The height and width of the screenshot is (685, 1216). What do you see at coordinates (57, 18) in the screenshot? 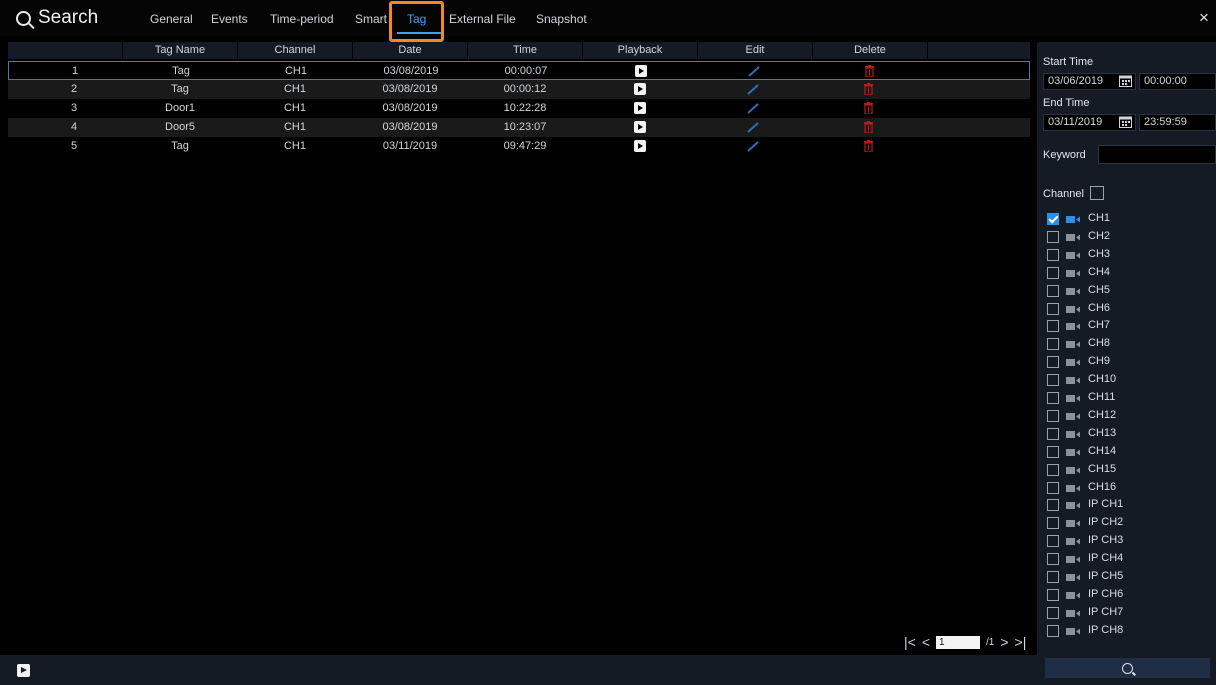
I see `page-title: Search` at bounding box center [57, 18].